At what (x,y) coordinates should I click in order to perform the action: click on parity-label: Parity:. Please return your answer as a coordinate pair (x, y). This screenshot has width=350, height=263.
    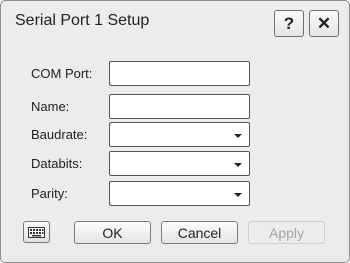
    Looking at the image, I should click on (49, 193).